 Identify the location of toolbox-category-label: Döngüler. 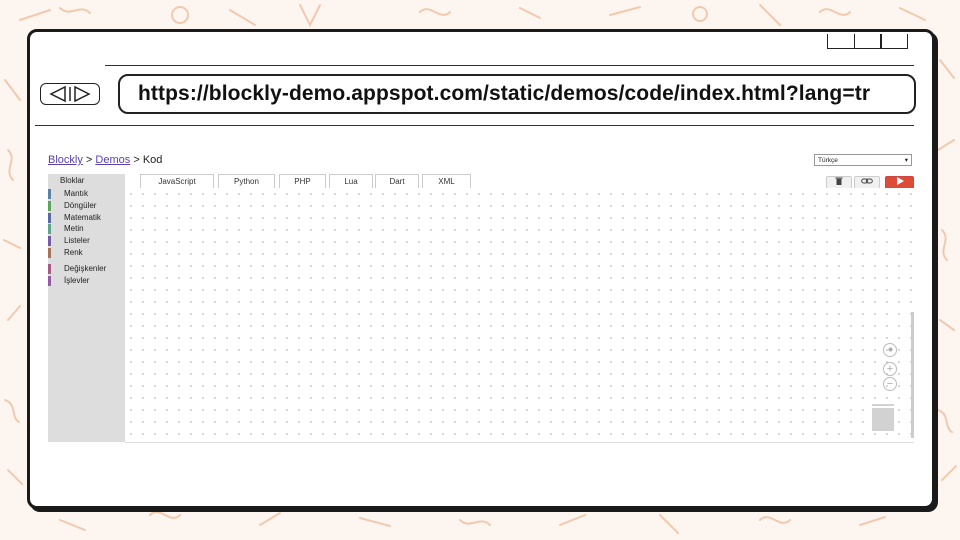
(80, 205).